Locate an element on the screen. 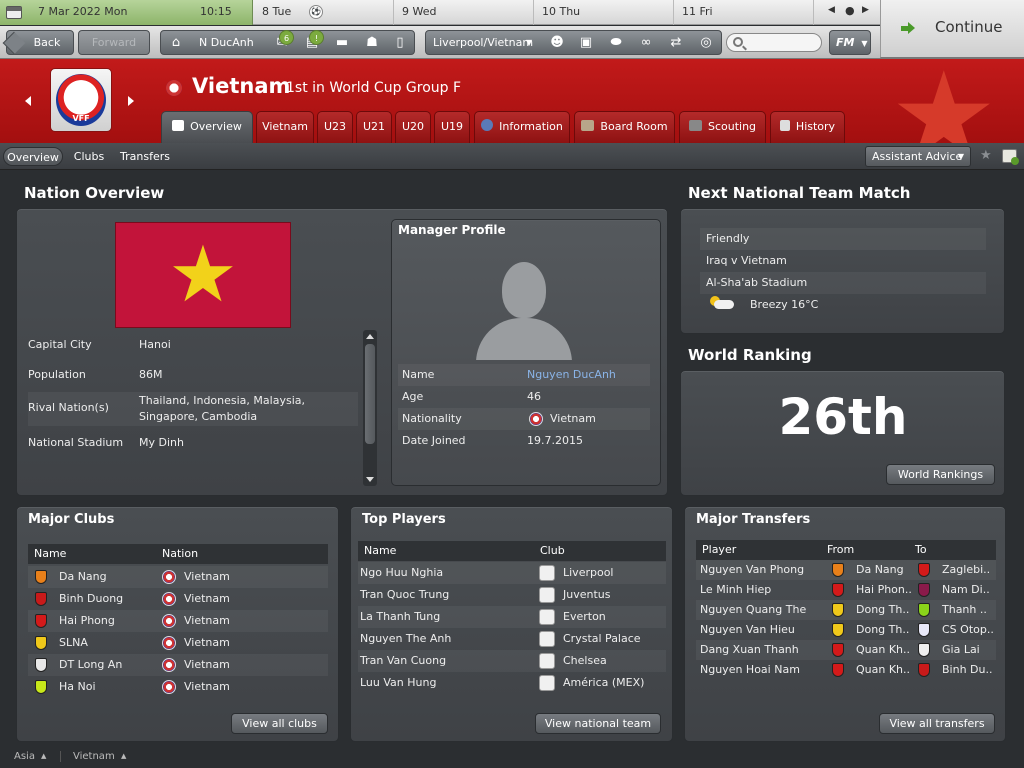 Image resolution: width=1024 pixels, height=768 pixels. player-name: La Thanh Tung is located at coordinates (400, 617).